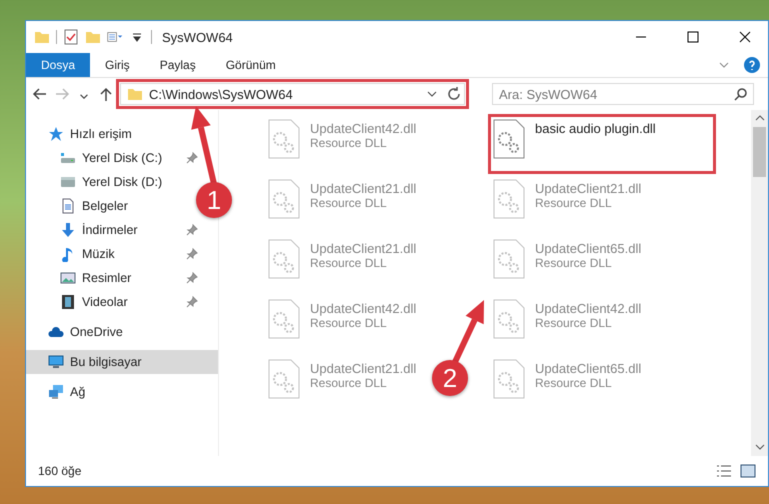  What do you see at coordinates (56, 332) in the screenshot?
I see `cloud-icon` at bounding box center [56, 332].